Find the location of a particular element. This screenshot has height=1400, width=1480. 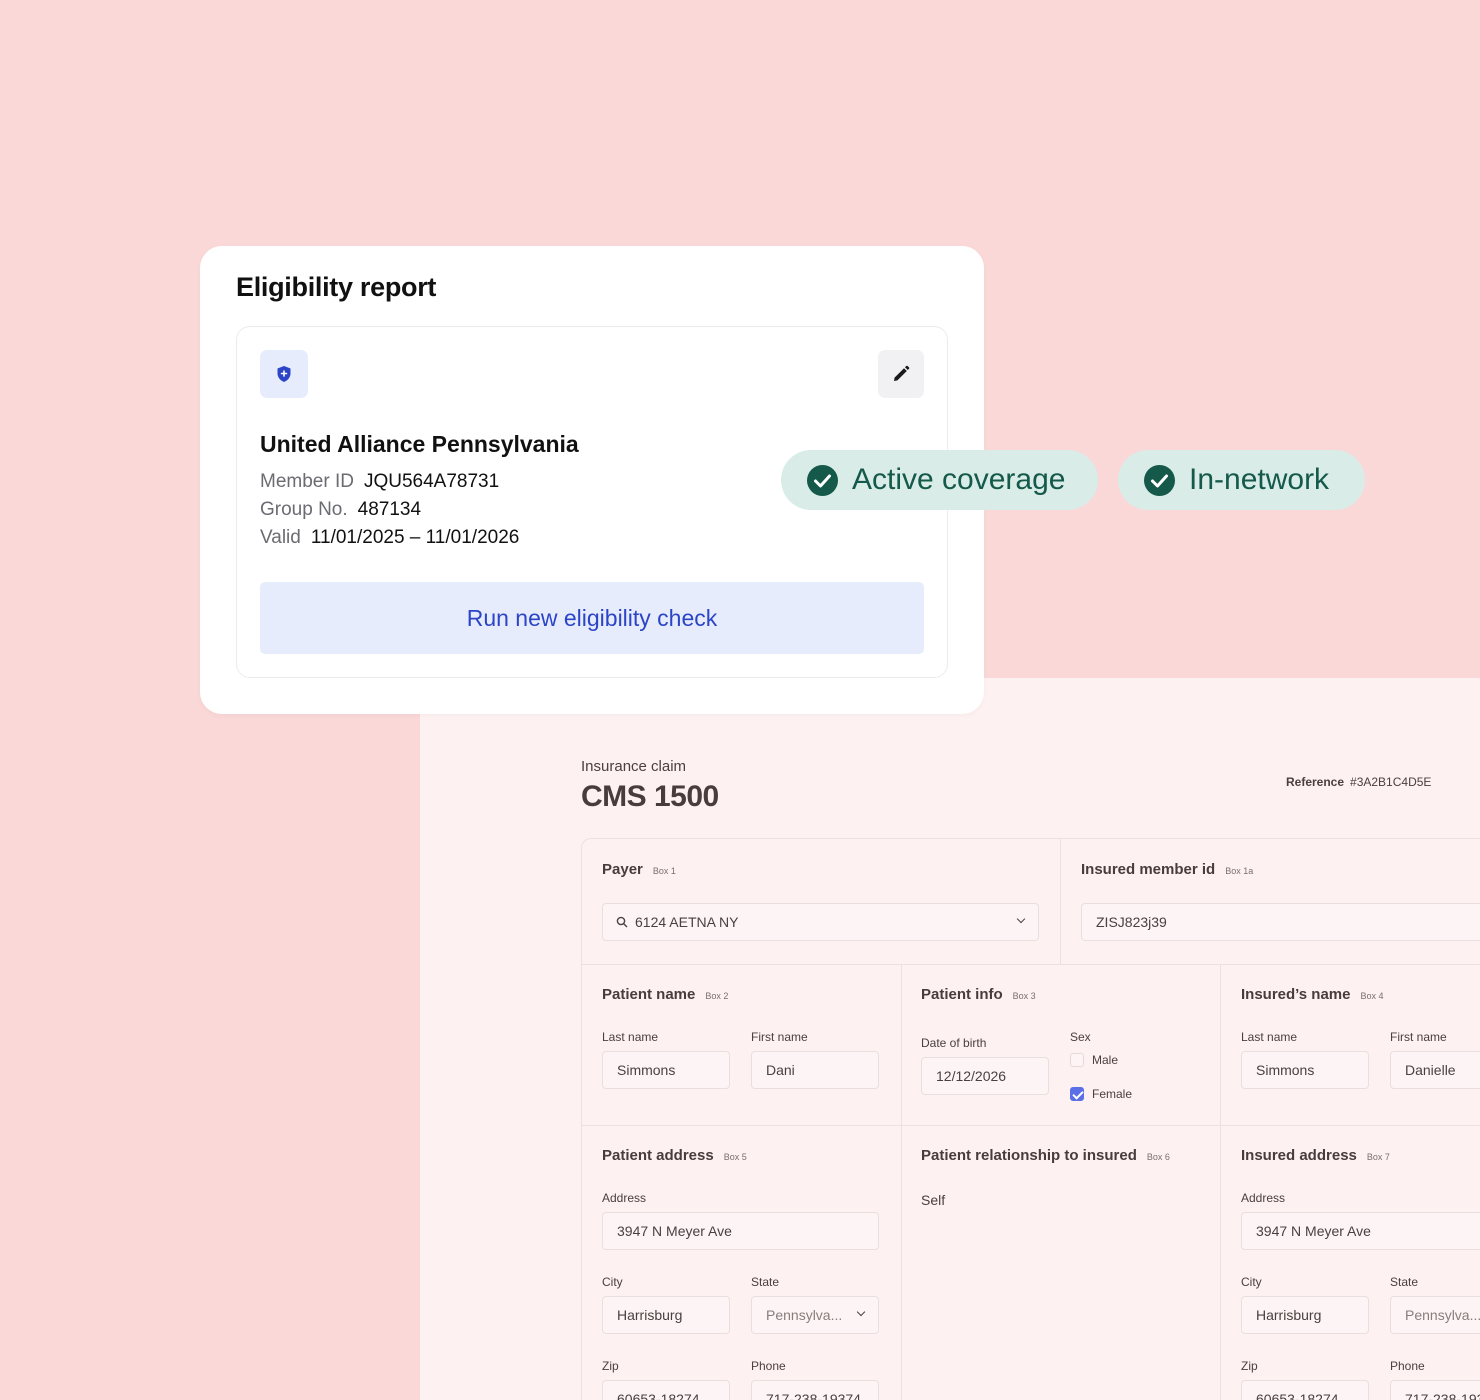

box-tag: Box 1a is located at coordinates (1239, 871).